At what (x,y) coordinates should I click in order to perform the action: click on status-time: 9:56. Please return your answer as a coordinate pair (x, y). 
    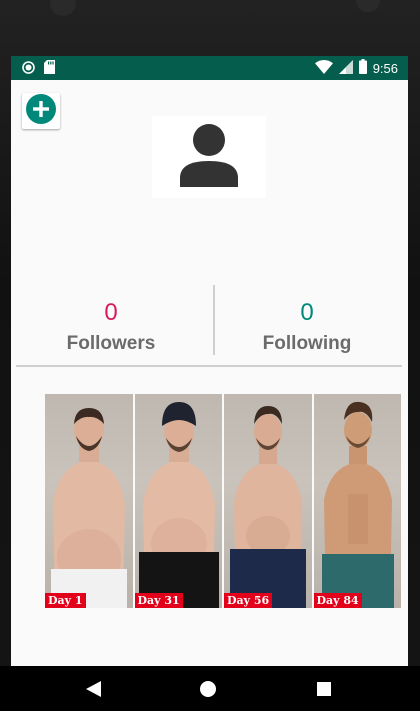
    Looking at the image, I should click on (385, 68).